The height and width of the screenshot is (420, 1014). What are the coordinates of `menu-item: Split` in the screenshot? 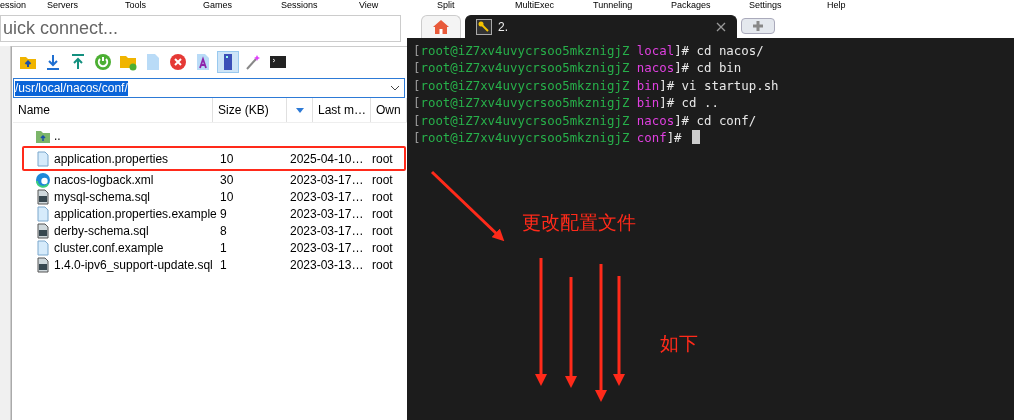 It's located at (476, 5).